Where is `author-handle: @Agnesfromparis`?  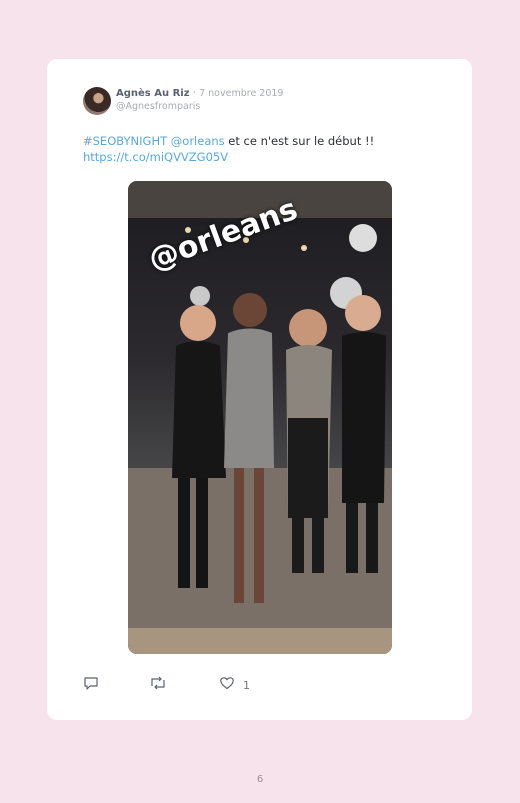 author-handle: @Agnesfromparis is located at coordinates (158, 106).